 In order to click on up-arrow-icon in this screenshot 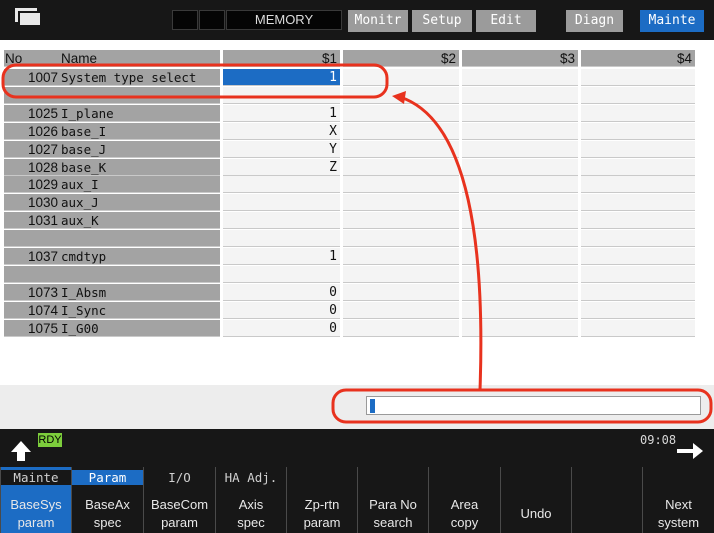, I will do `click(21, 451)`.